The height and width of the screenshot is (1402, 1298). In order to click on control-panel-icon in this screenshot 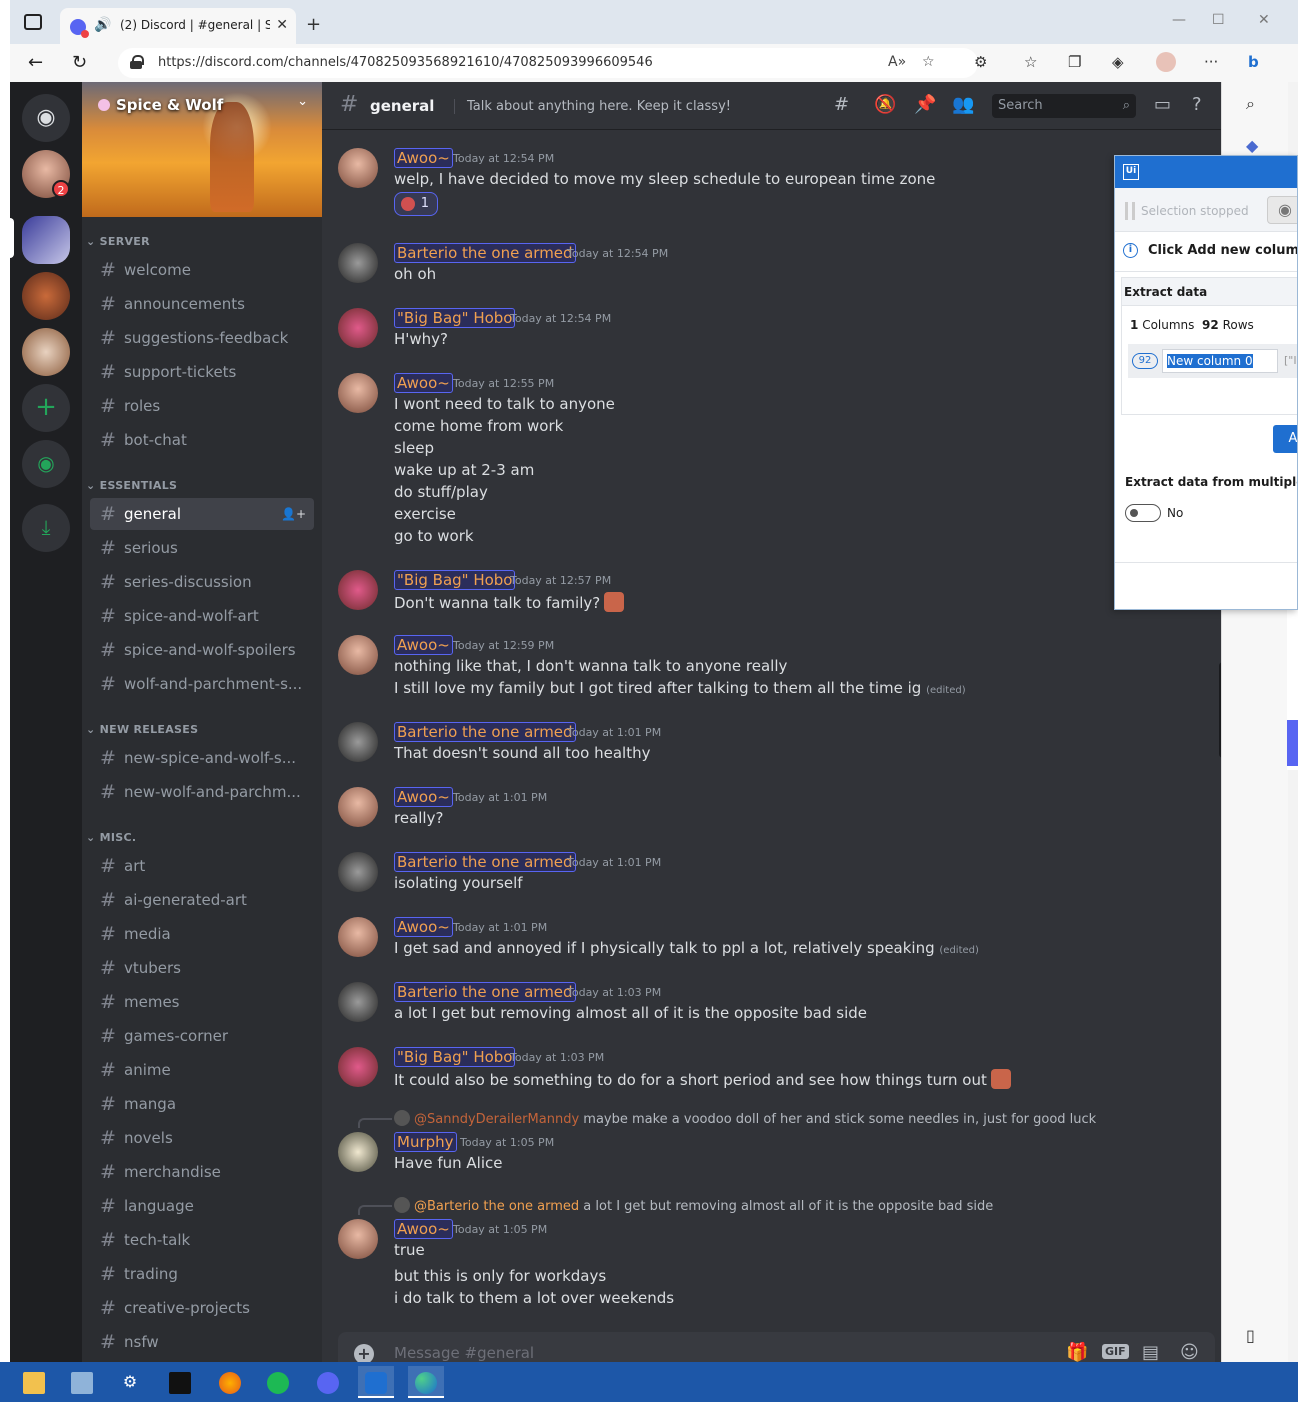, I will do `click(82, 1382)`.